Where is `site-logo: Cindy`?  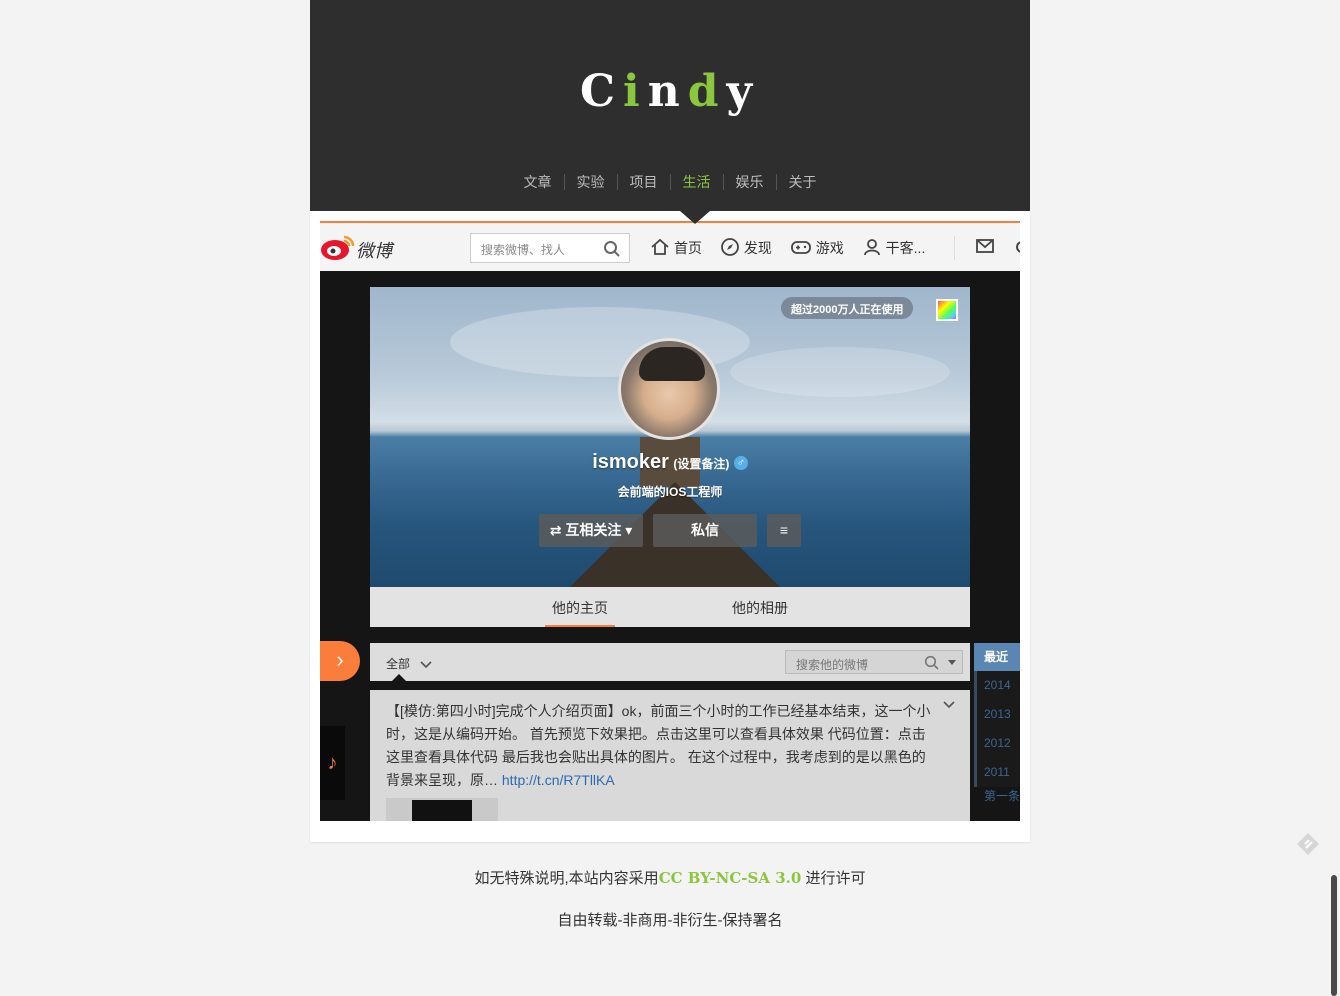
site-logo: Cindy is located at coordinates (670, 91).